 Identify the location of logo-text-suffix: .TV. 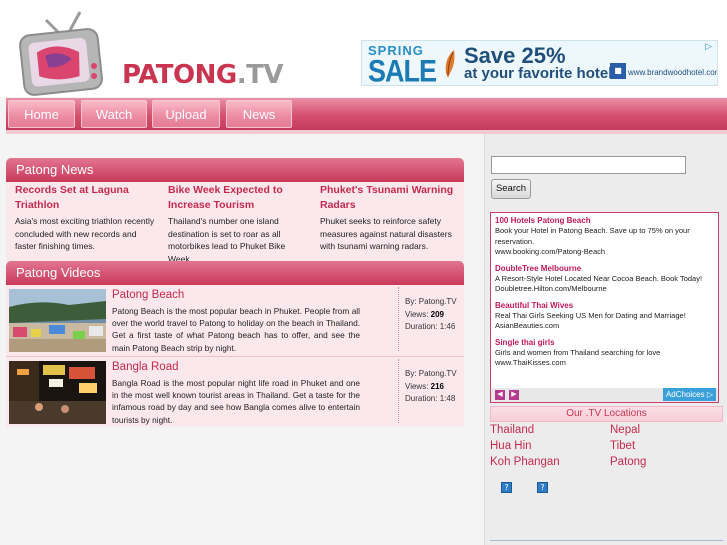
(260, 75).